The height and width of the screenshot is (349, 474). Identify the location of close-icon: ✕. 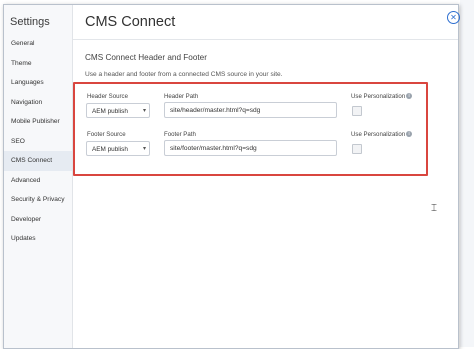
(453, 17).